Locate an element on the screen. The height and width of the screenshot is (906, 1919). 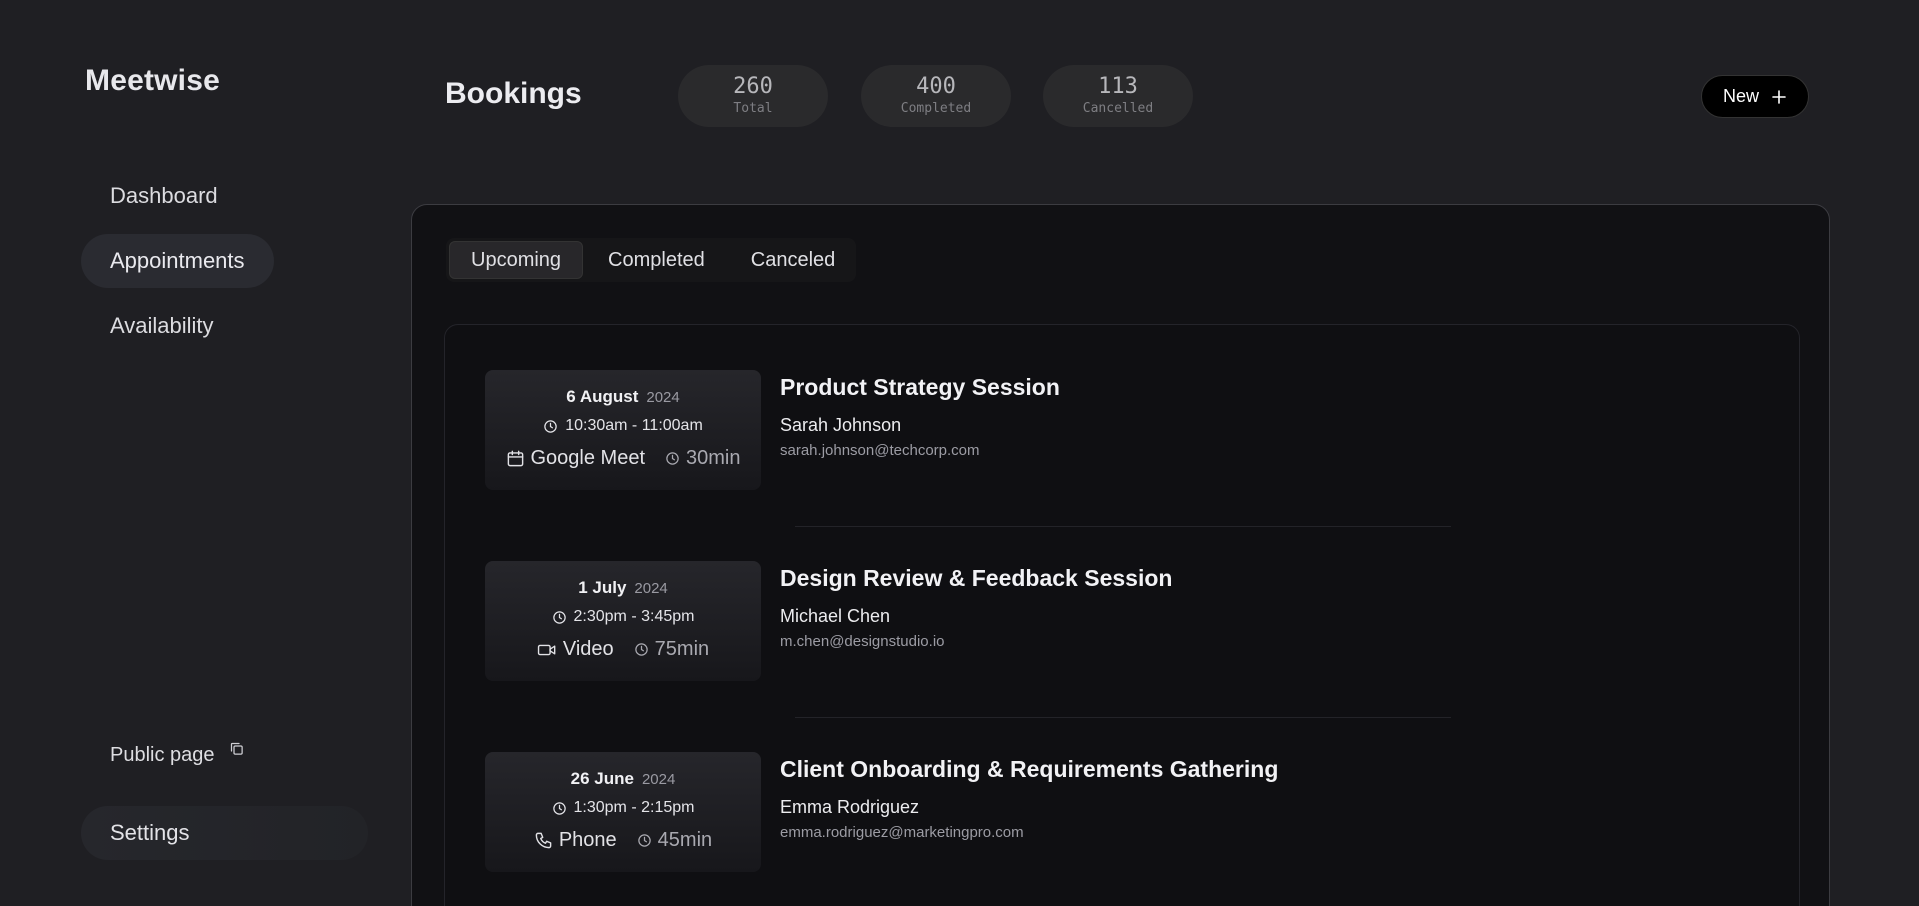
page-title: Bookings is located at coordinates (513, 93).